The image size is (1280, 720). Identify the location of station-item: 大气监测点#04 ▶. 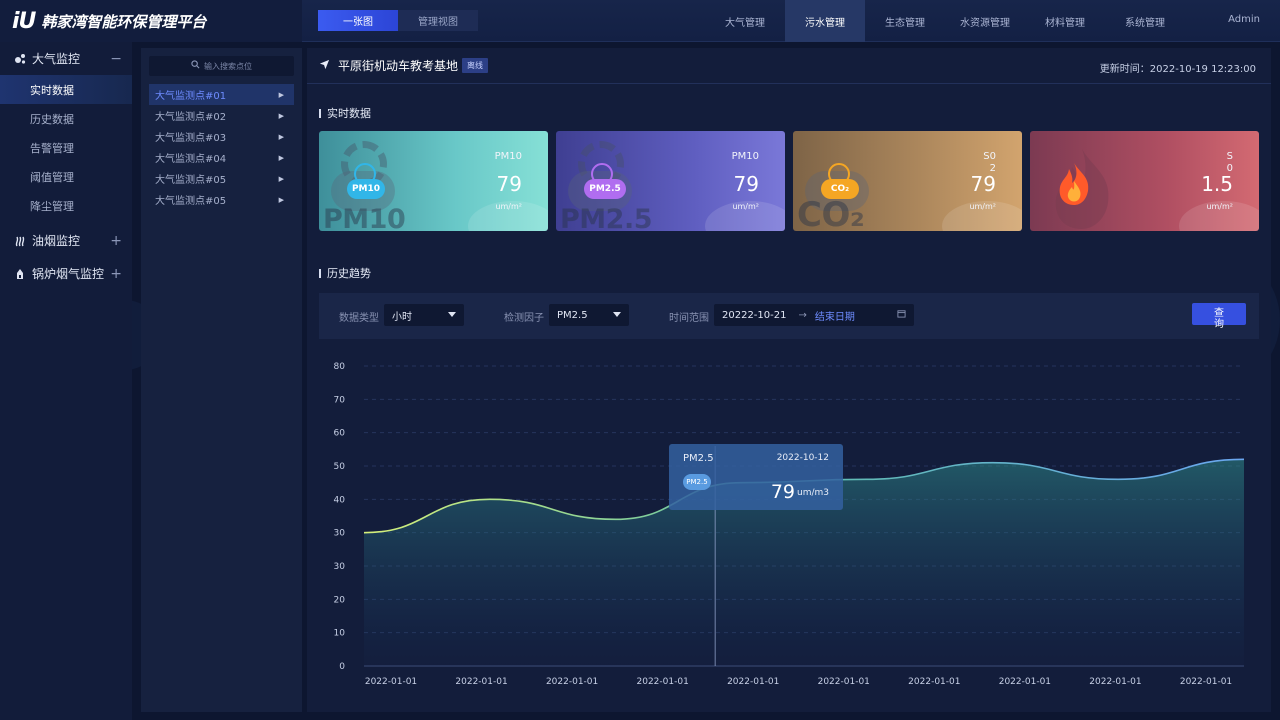
(221, 157).